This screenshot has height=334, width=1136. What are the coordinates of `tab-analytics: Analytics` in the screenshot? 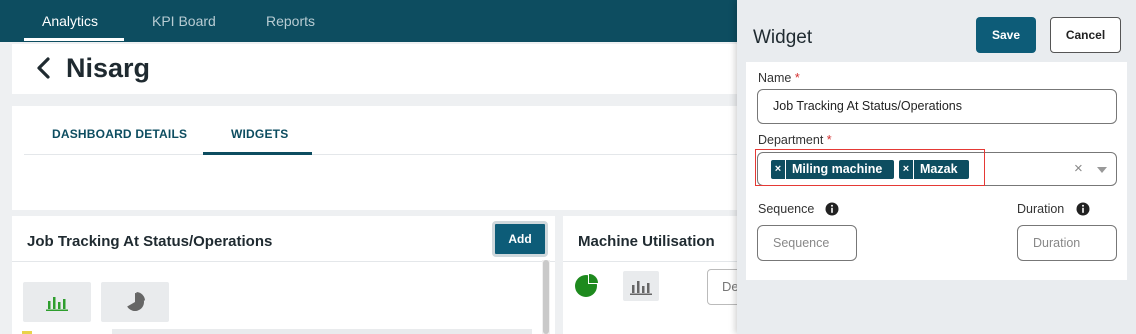 It's located at (70, 21).